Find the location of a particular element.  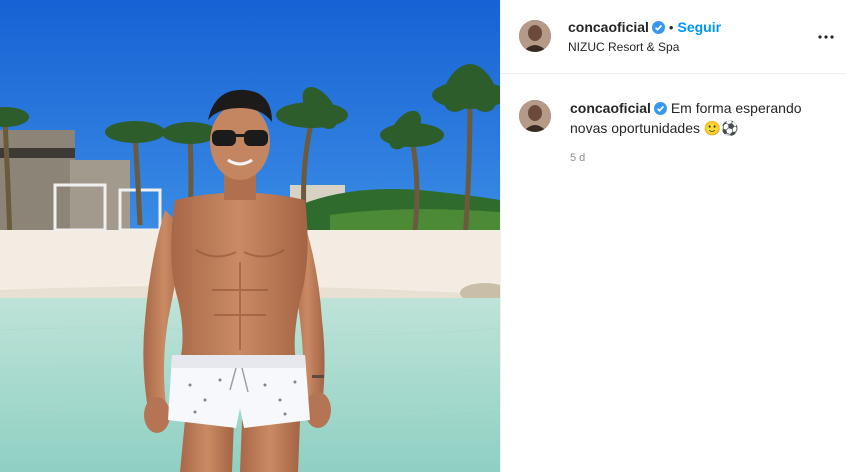

location-link: NIZUC Resort & Spa is located at coordinates (623, 47).